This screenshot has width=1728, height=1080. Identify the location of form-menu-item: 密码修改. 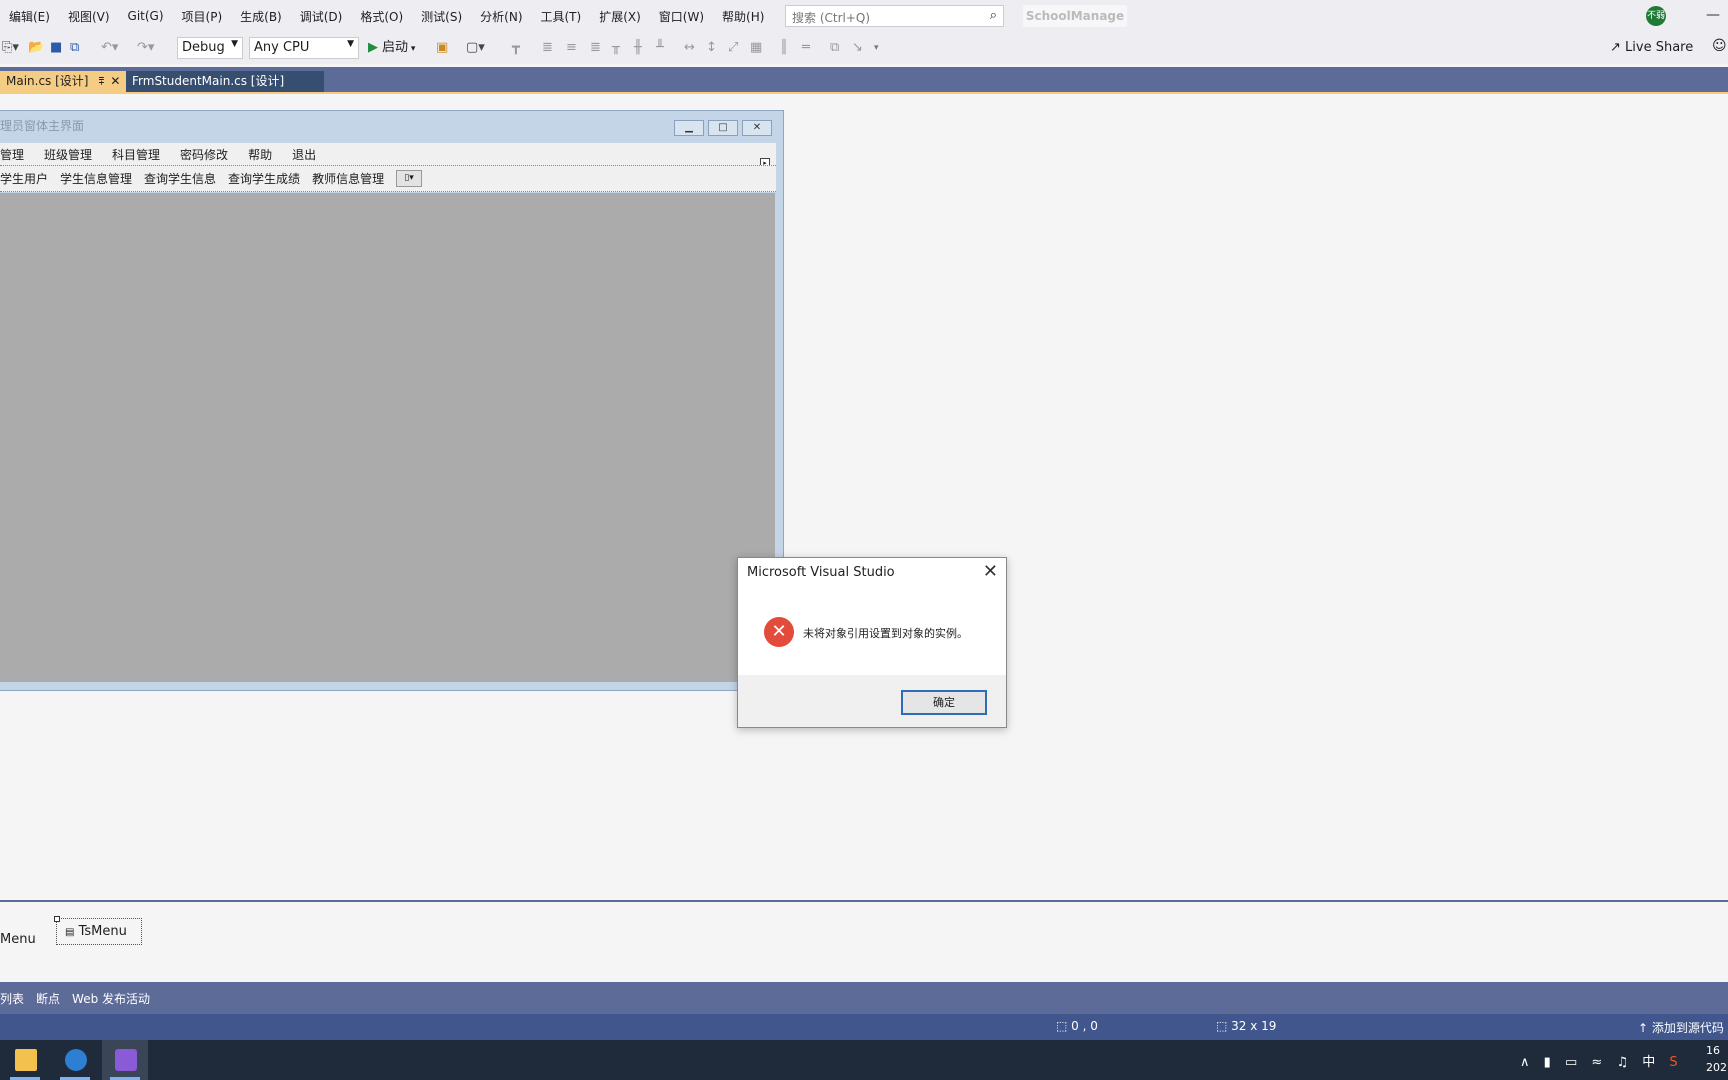
(204, 154).